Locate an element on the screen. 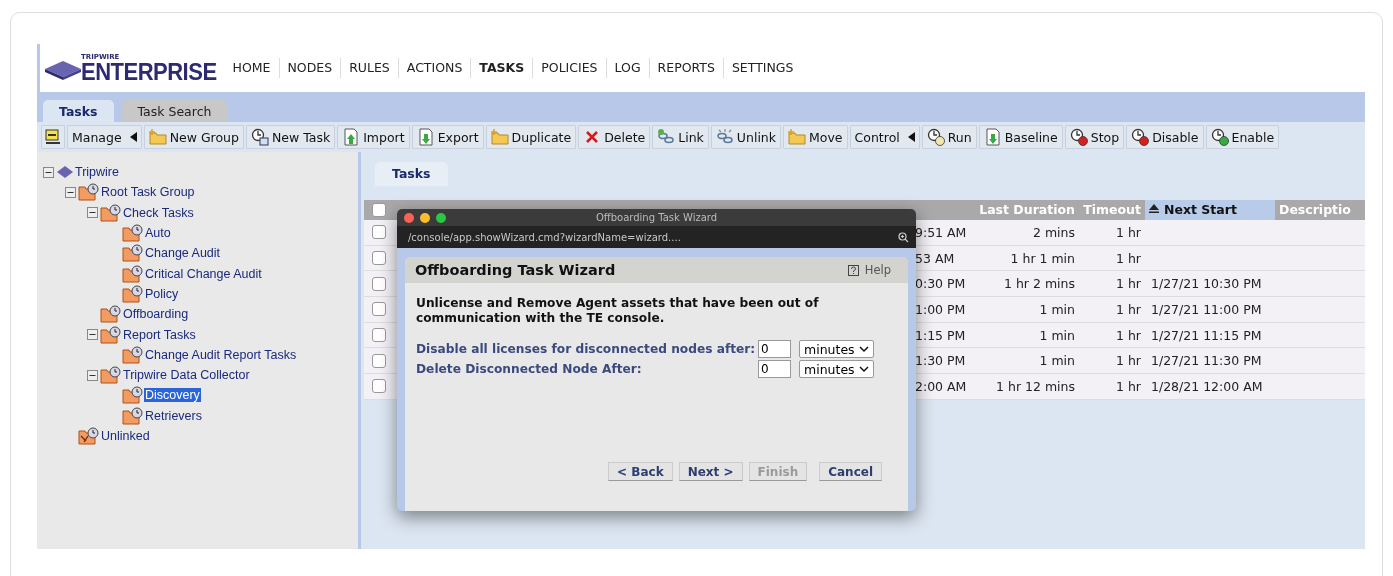 The image size is (1393, 576). window-title: Offboarding Task Wizard is located at coordinates (656, 217).